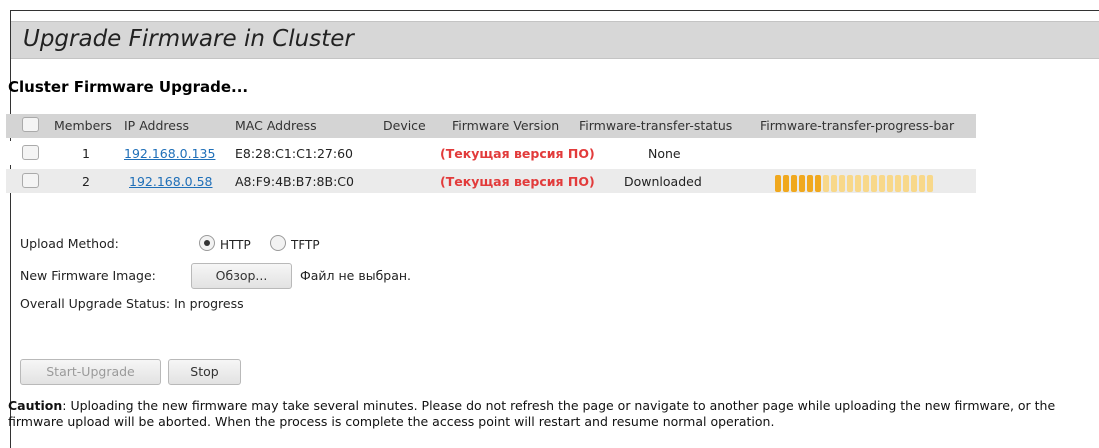  I want to click on column-header-mac-address: MAC Address, so click(276, 125).